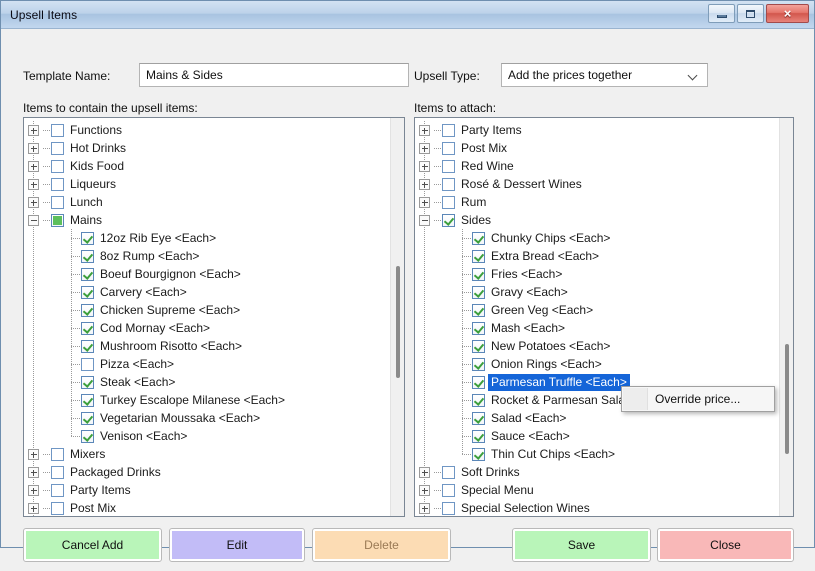 The height and width of the screenshot is (571, 815). What do you see at coordinates (721, 13) in the screenshot?
I see `minimize-button` at bounding box center [721, 13].